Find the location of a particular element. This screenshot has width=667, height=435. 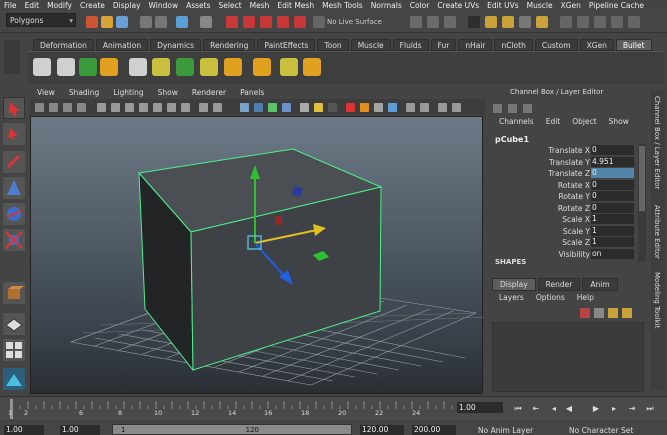

menu-create: Create is located at coordinates (92, 5).